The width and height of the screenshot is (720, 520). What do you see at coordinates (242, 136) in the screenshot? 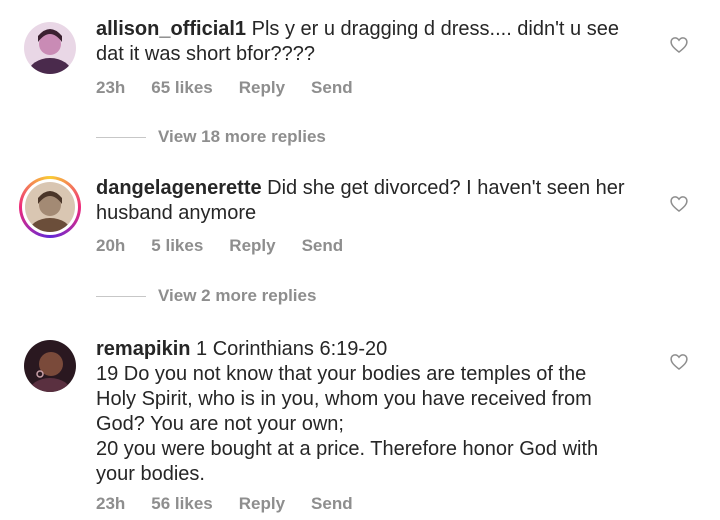
I see `view-replies-label: View 18 more replies` at bounding box center [242, 136].